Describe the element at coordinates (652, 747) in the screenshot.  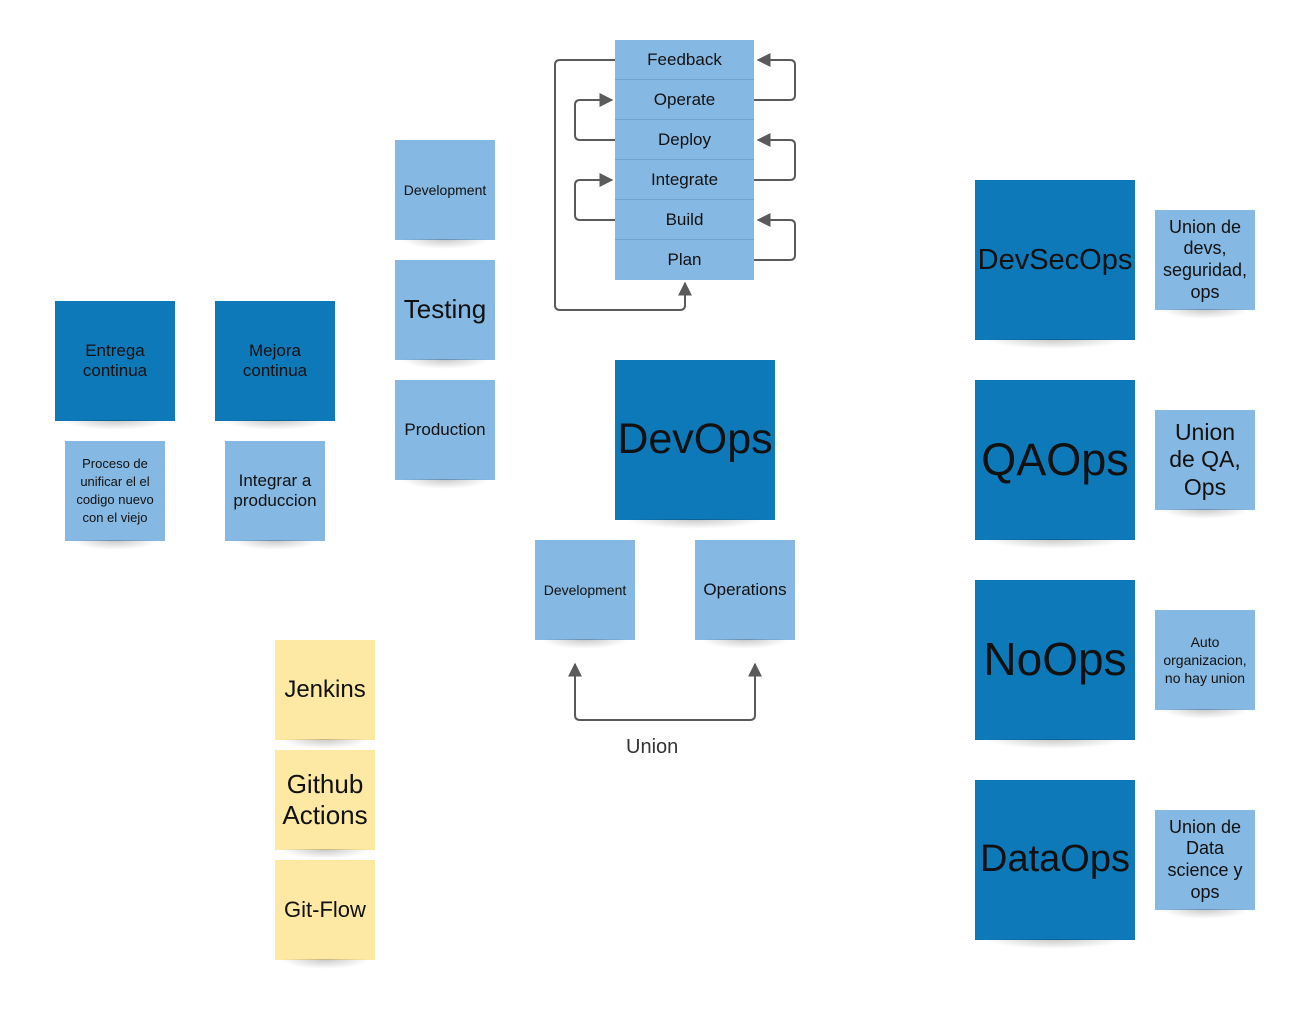
I see `union-label: Union` at that location.